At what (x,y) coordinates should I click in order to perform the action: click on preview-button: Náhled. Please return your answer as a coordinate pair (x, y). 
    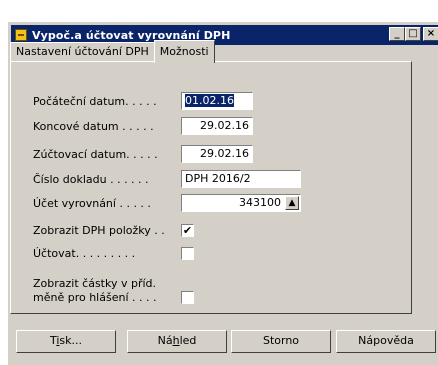
    Looking at the image, I should click on (177, 341).